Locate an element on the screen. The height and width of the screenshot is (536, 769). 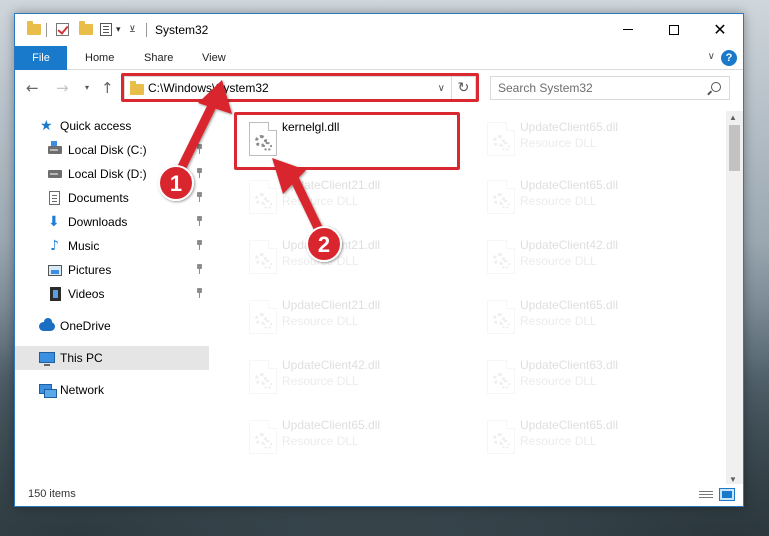
sidebar-item-label: Local Disk (D:) is located at coordinates (107, 174).